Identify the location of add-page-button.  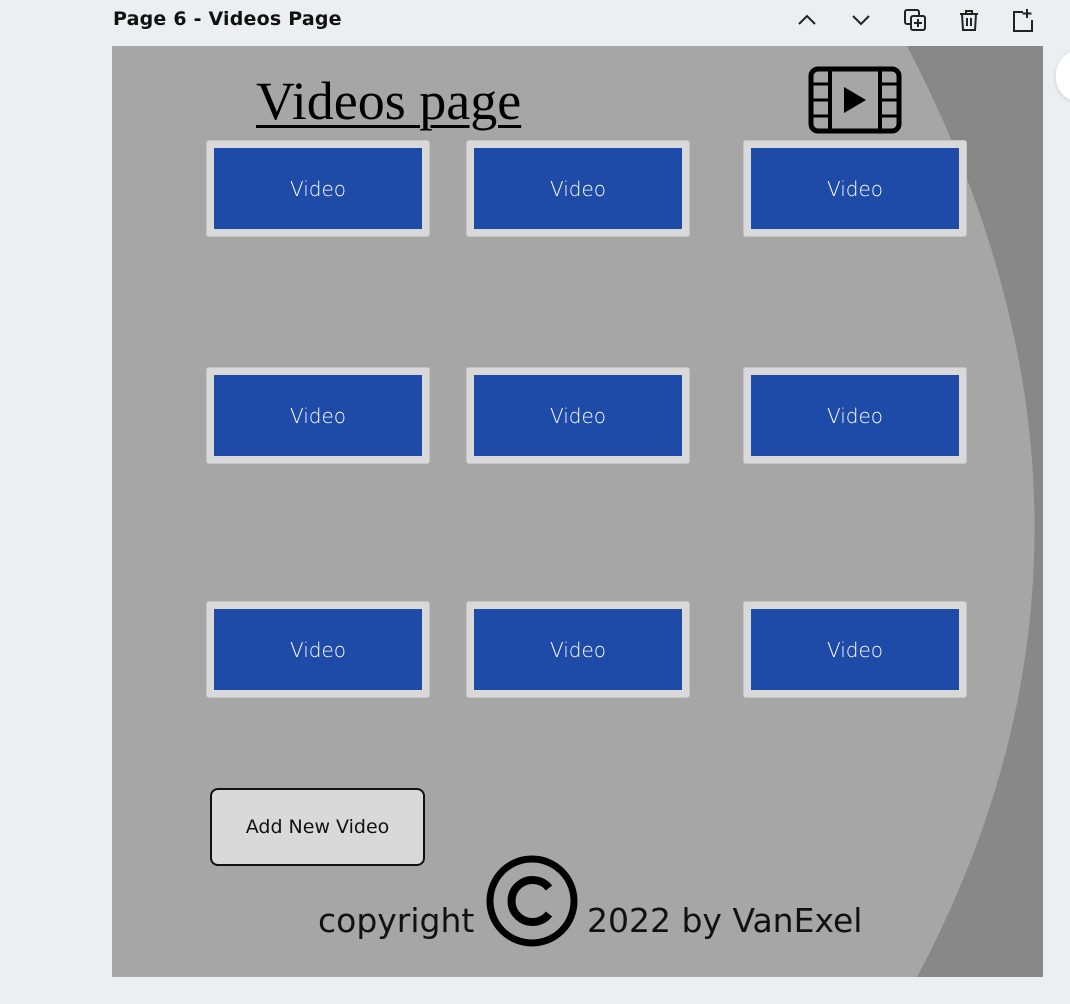
(1023, 20).